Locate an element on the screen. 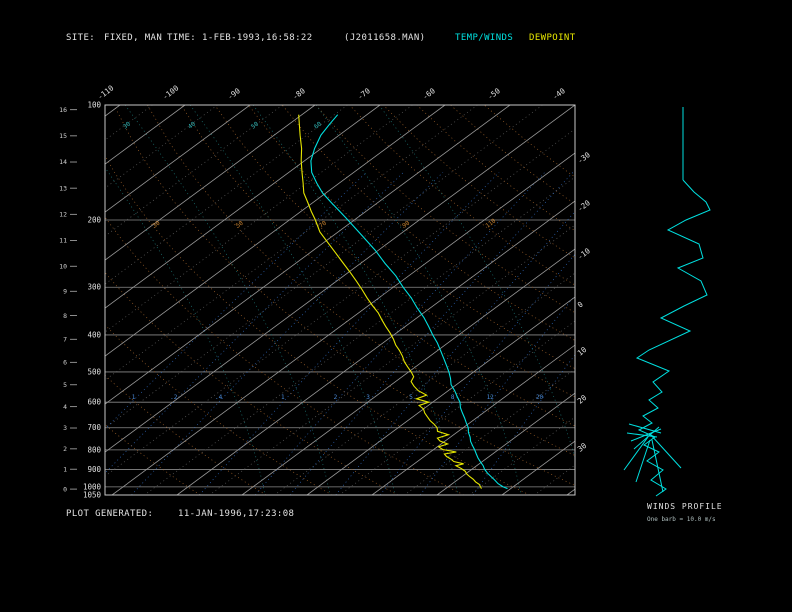  svg-text: -110 is located at coordinates (106, 92).